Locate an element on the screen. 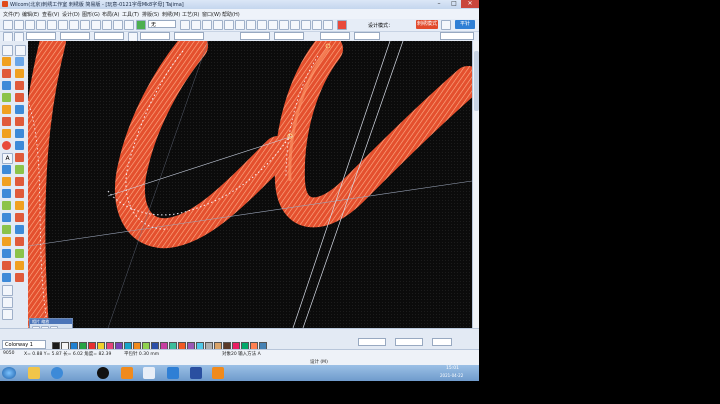 The width and height of the screenshot is (720, 404). colorway-select: Colorway 1 is located at coordinates (24, 344).